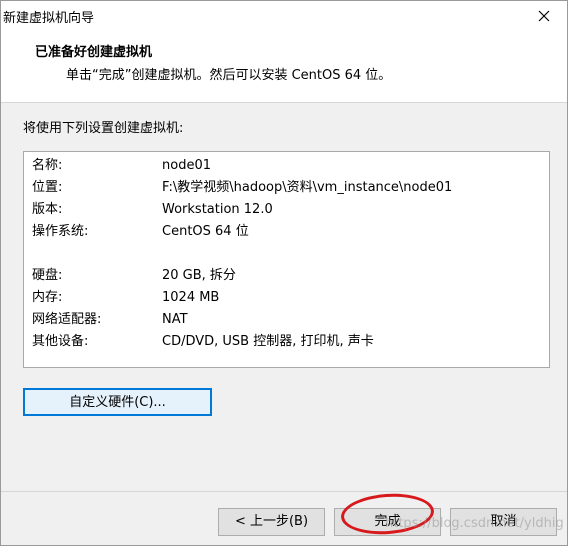  I want to click on footer-divider, so click(284, 491).